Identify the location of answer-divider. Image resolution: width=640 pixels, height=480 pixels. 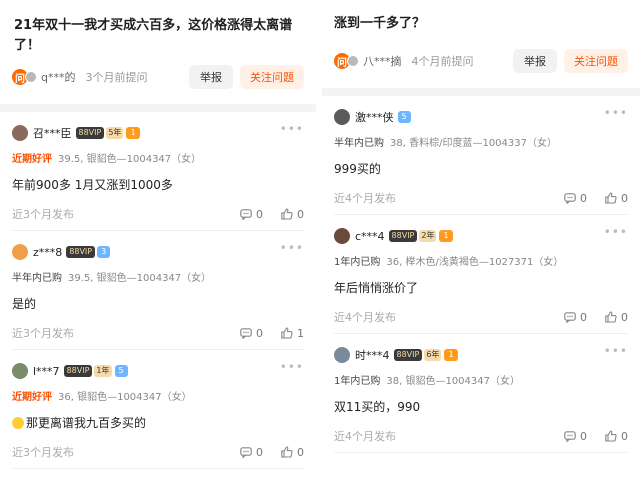
(481, 452).